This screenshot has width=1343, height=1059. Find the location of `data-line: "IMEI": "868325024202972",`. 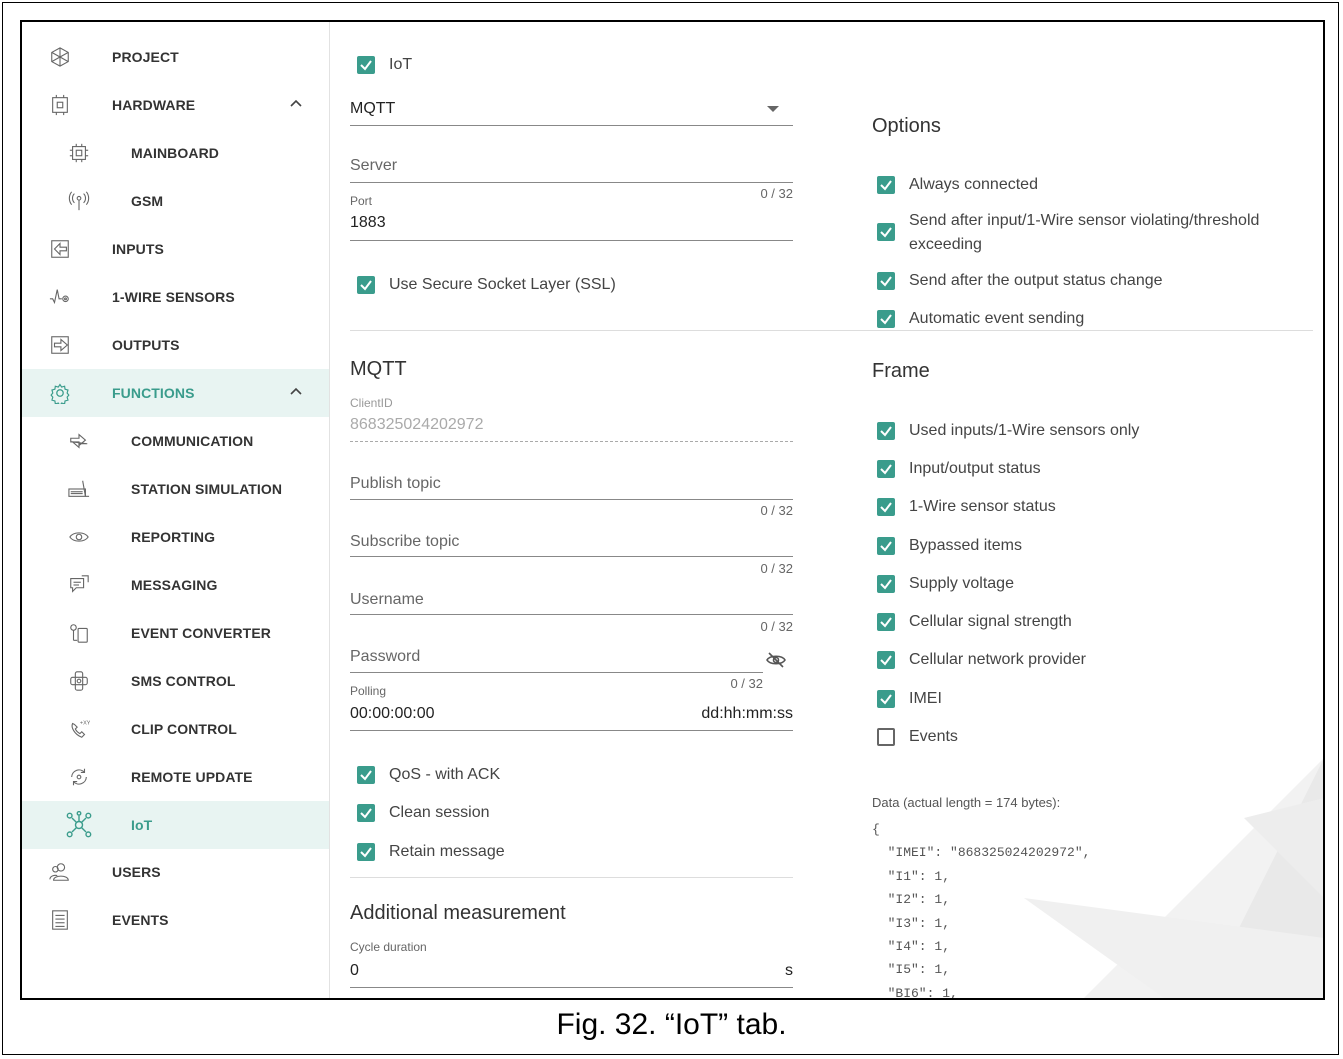

data-line: "IMEI": "868325024202972", is located at coordinates (981, 853).